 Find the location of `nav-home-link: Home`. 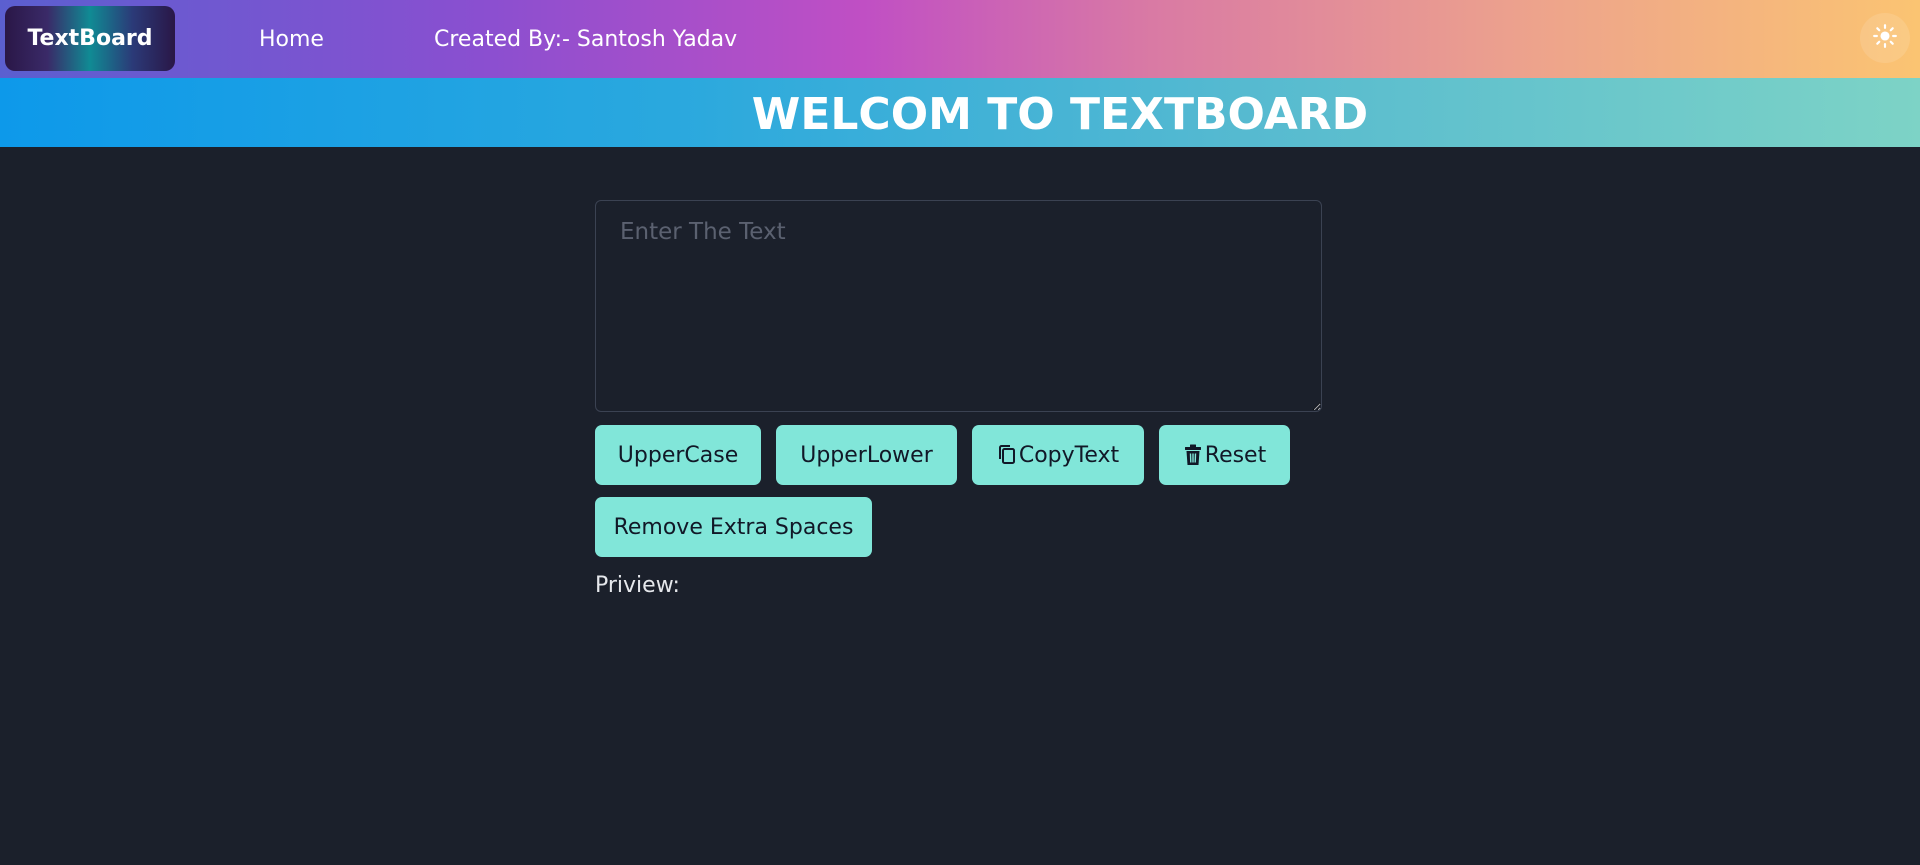

nav-home-link: Home is located at coordinates (291, 39).